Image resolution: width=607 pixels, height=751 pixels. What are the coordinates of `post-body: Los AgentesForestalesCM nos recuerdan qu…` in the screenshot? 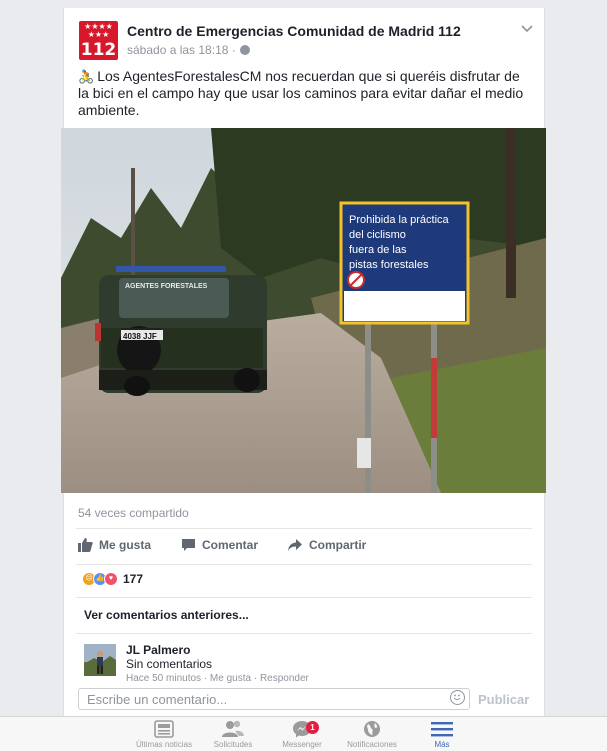 It's located at (301, 93).